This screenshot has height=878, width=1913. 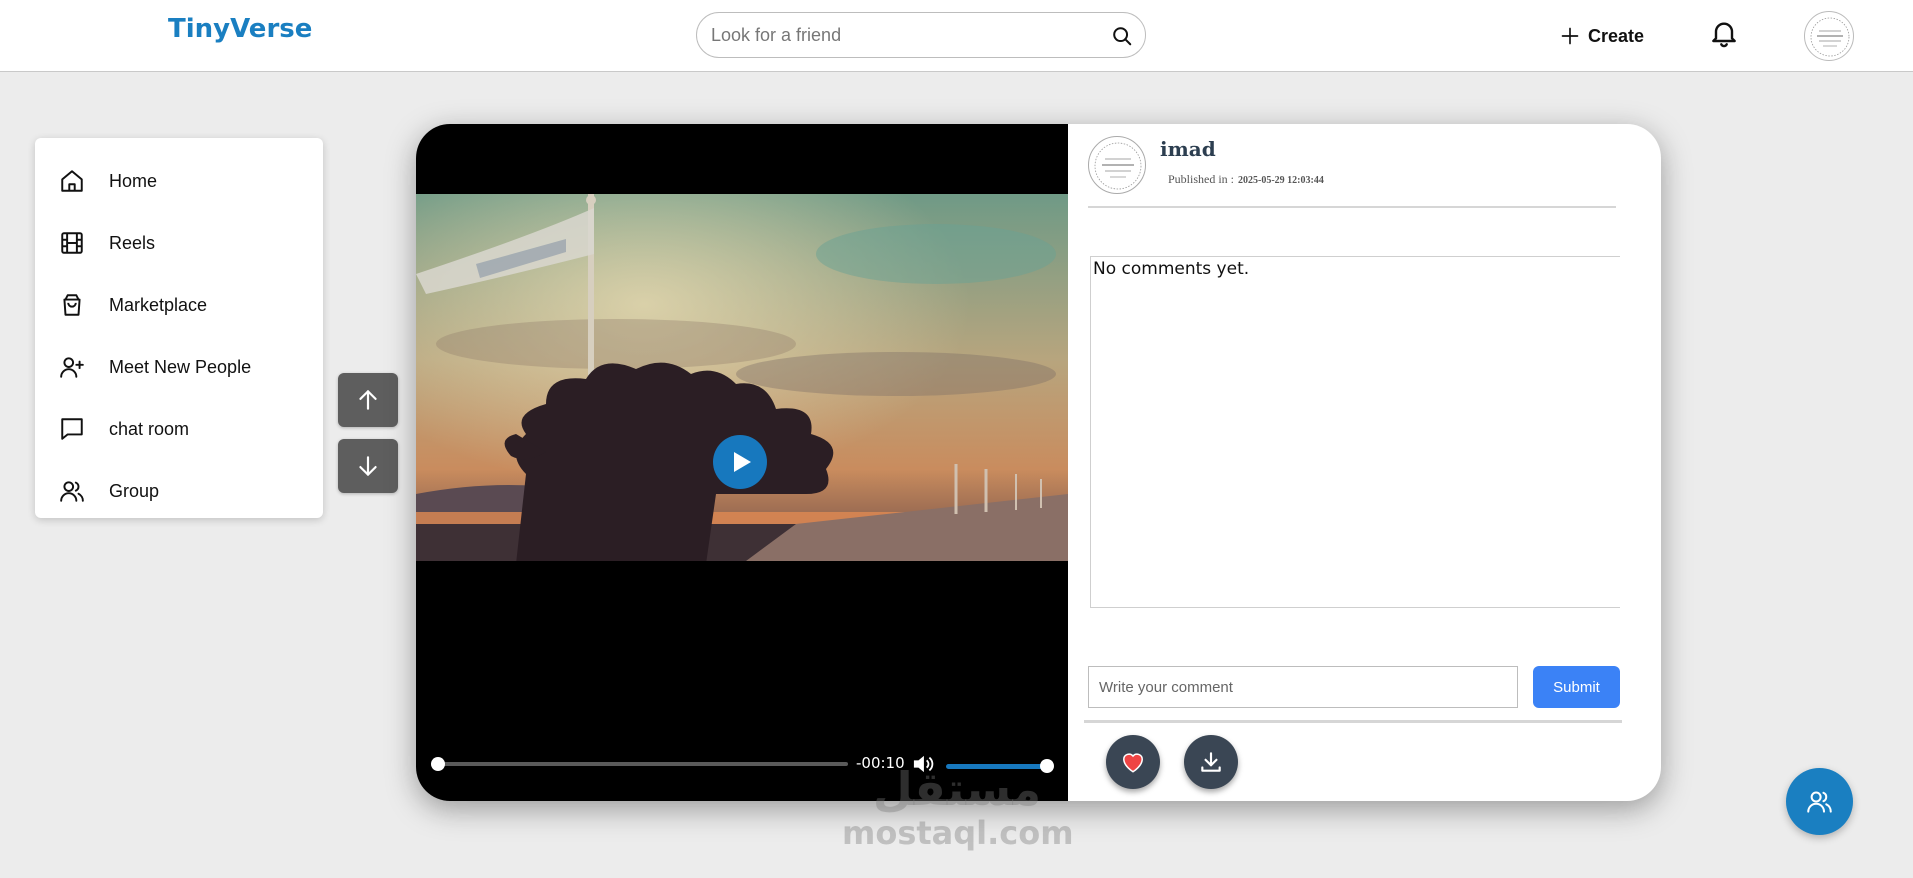 I want to click on previous-post-button, so click(x=368, y=400).